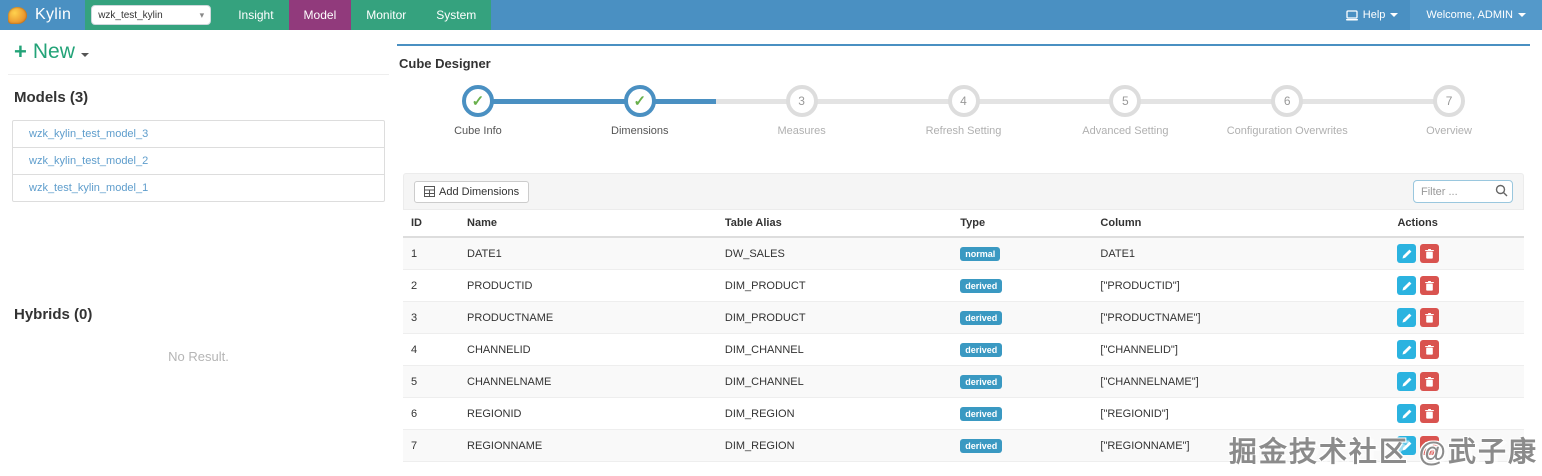  I want to click on cell-id: 2, so click(431, 285).